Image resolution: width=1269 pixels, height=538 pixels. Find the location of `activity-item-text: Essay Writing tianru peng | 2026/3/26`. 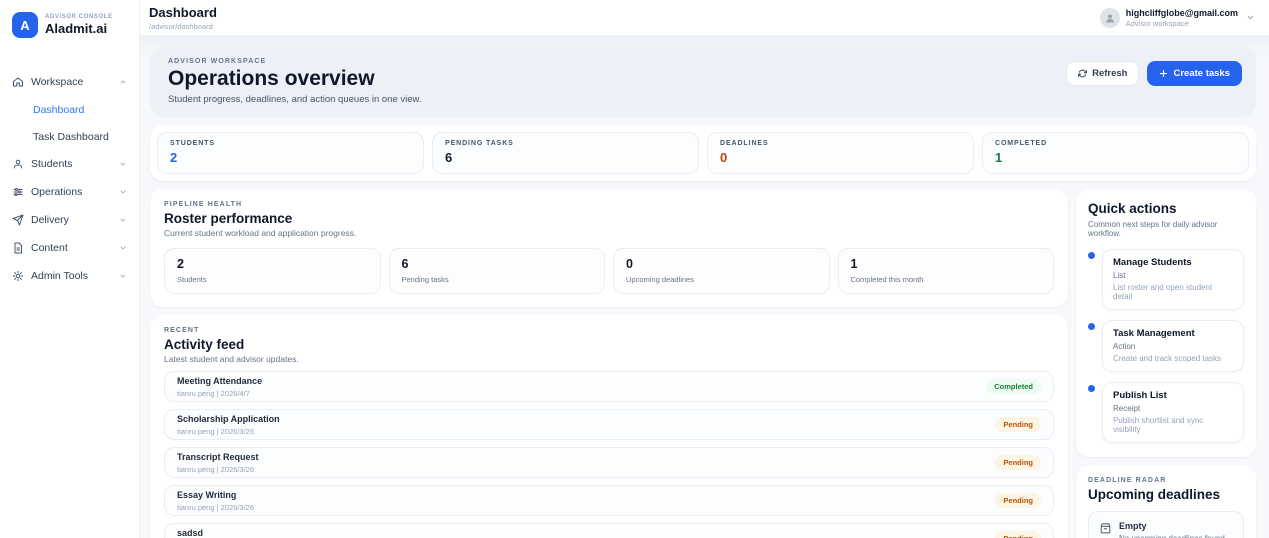

activity-item-text: Essay Writing tianru peng | 2026/3/26 is located at coordinates (215, 501).